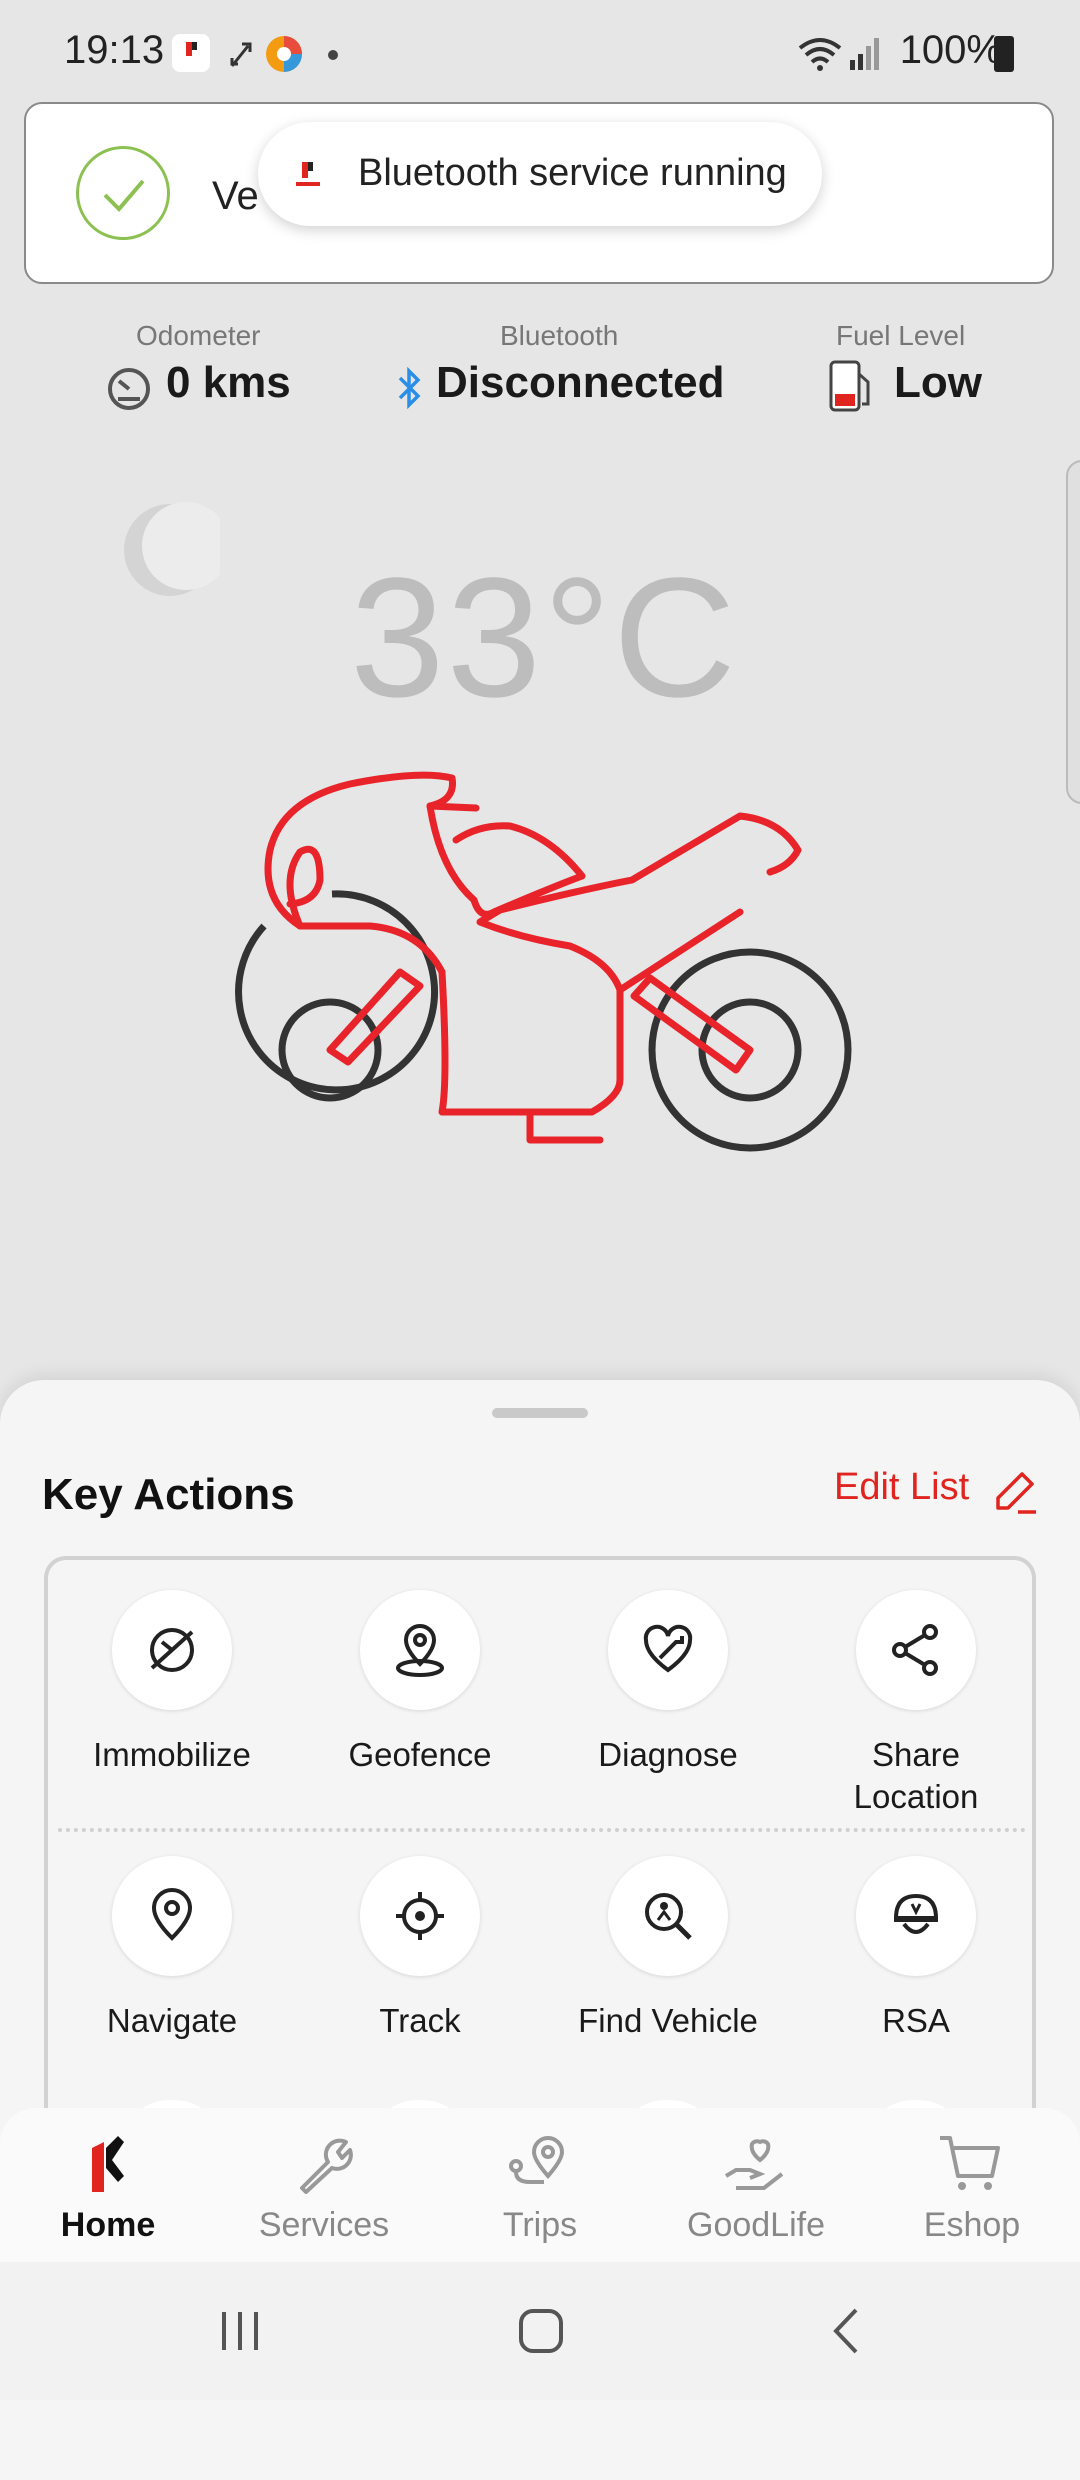 The width and height of the screenshot is (1080, 2480). Describe the element at coordinates (541, 2333) in the screenshot. I see `home-button-icon` at that location.